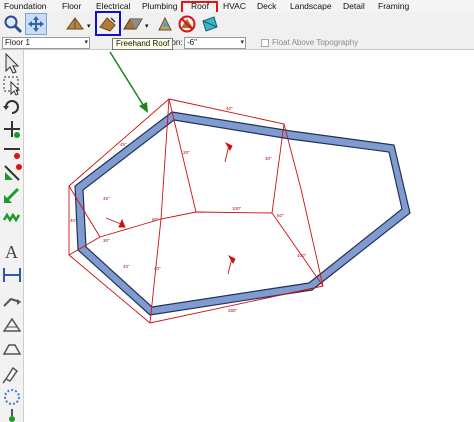  What do you see at coordinates (113, 221) in the screenshot?
I see `slope-arrow` at bounding box center [113, 221].